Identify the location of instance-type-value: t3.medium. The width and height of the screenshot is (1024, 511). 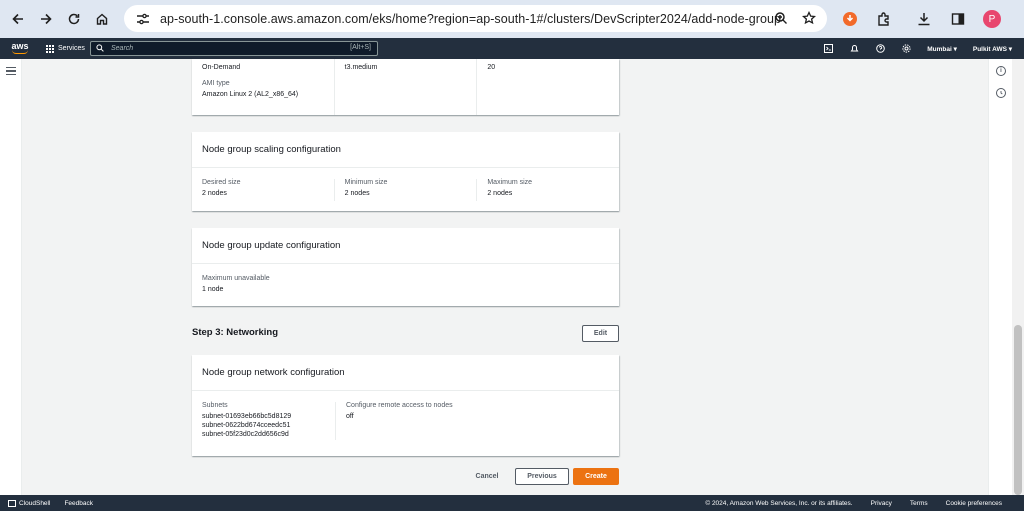
(361, 67).